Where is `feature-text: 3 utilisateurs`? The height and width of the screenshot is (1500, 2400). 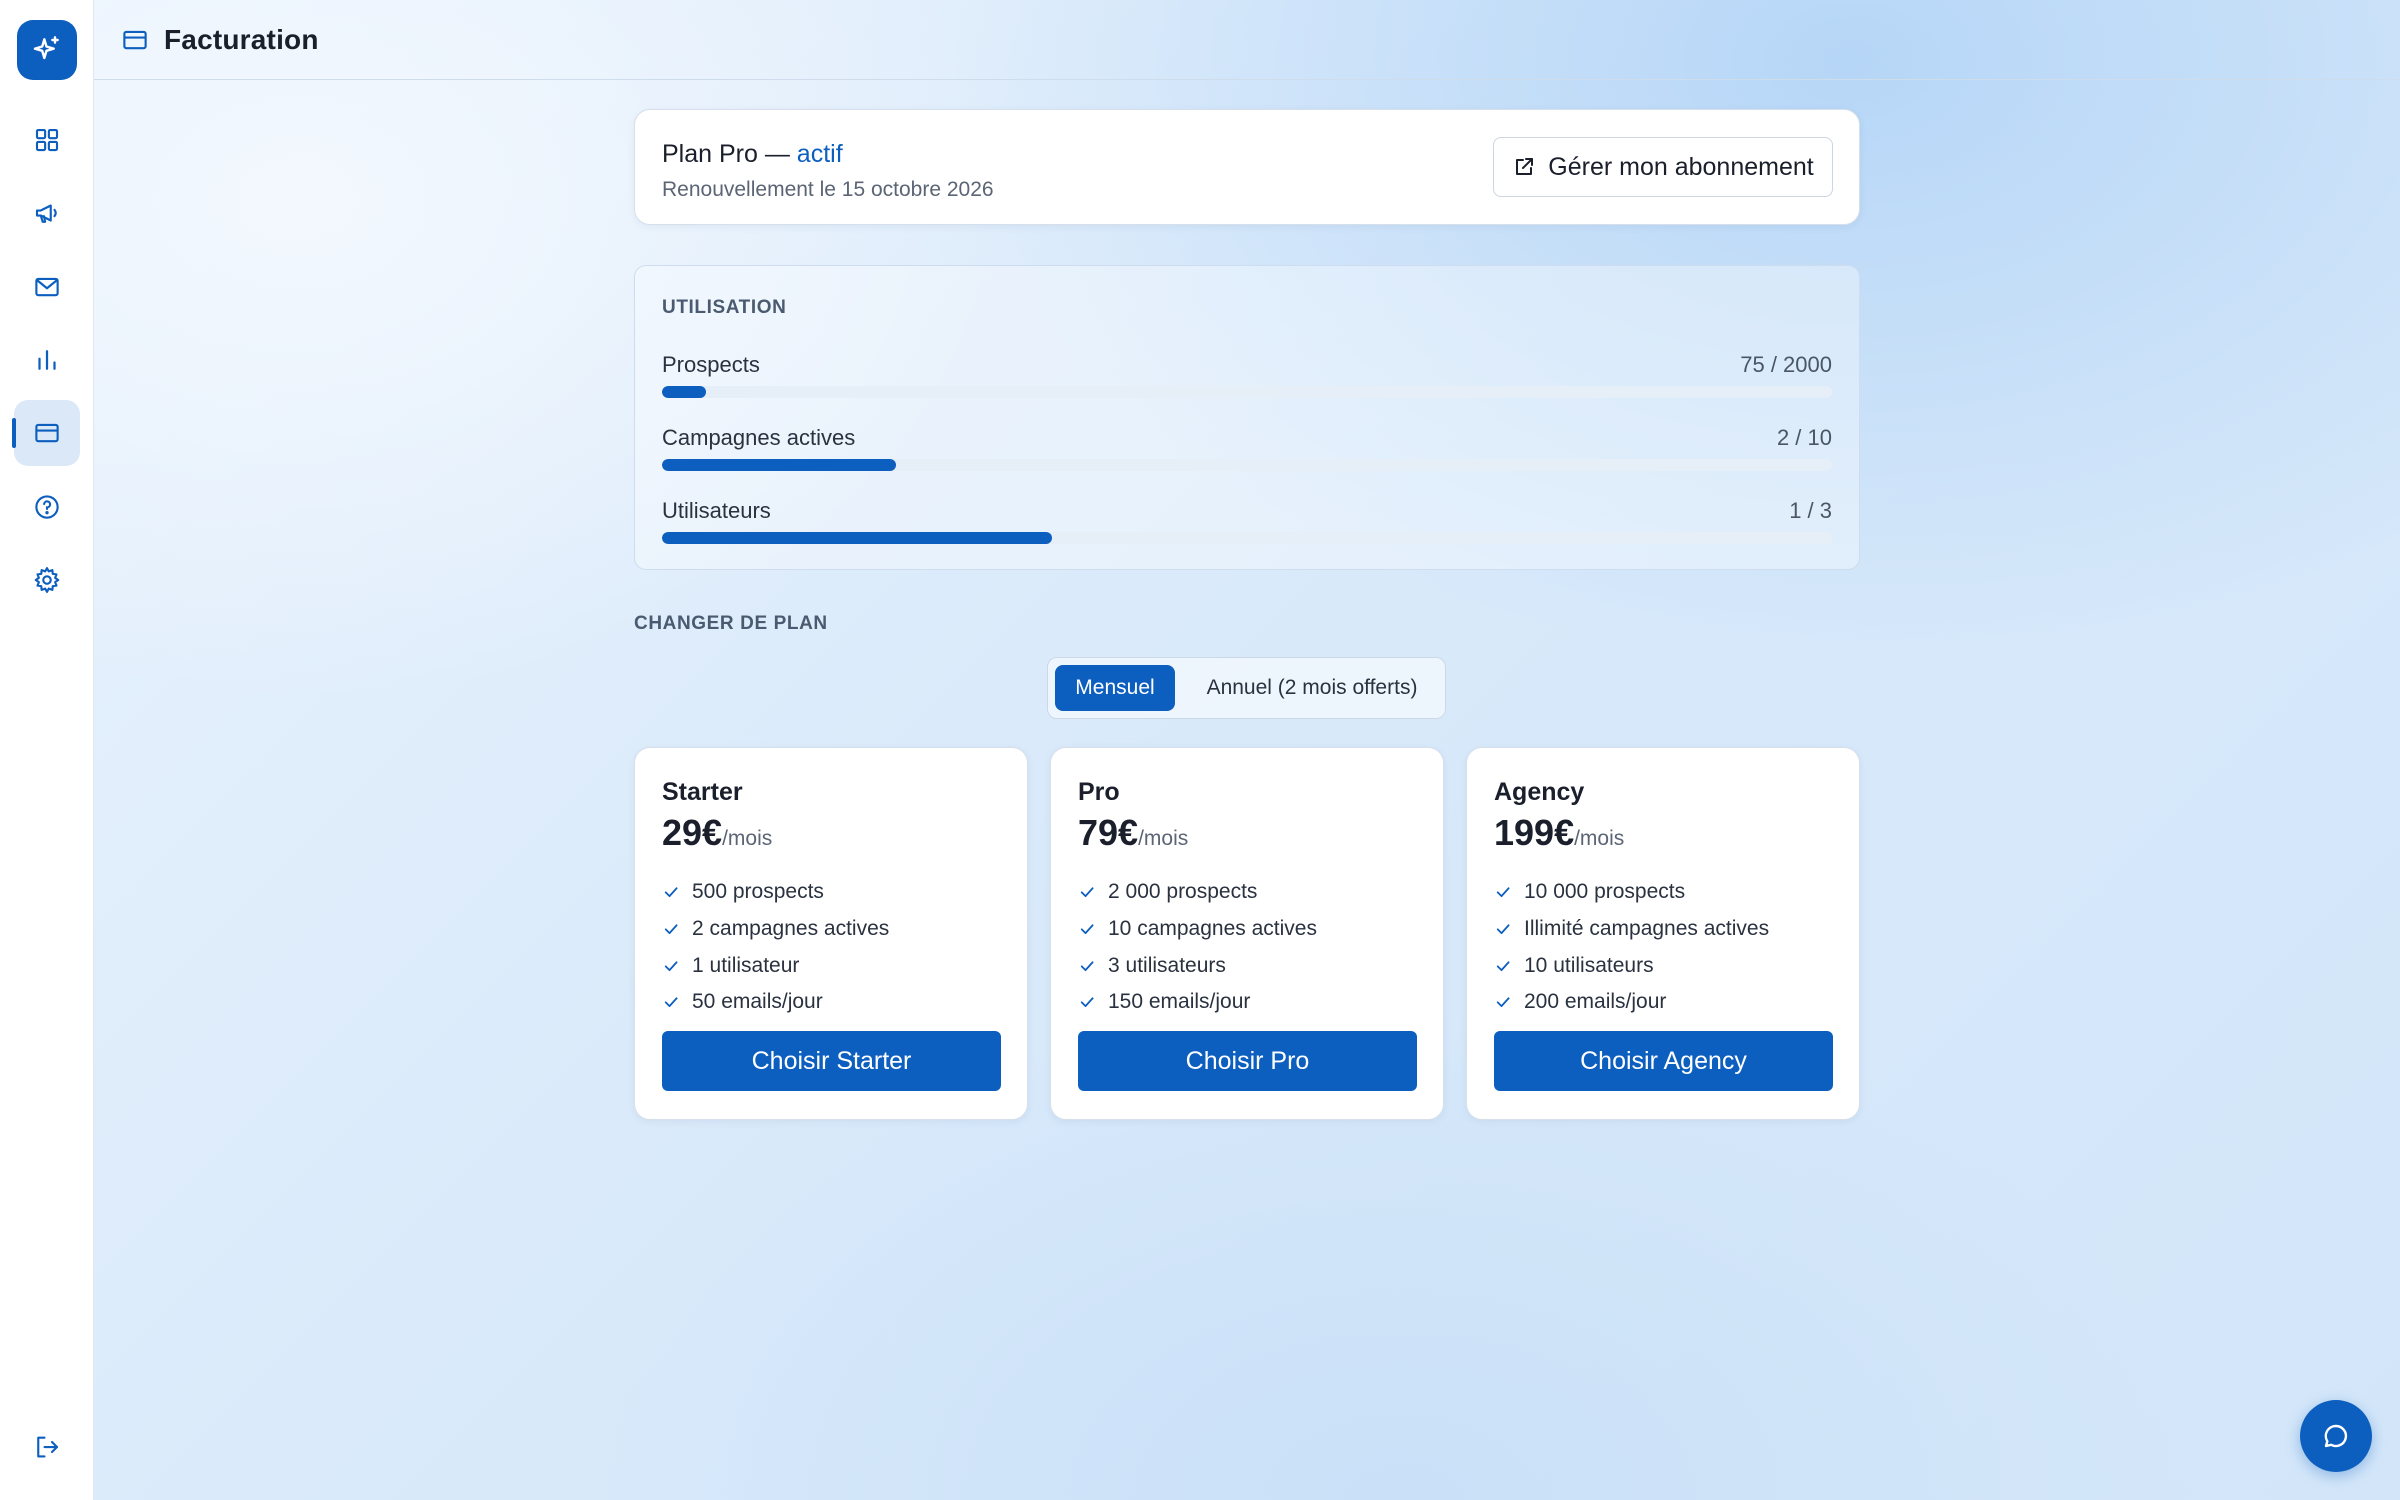
feature-text: 3 utilisateurs is located at coordinates (1167, 965).